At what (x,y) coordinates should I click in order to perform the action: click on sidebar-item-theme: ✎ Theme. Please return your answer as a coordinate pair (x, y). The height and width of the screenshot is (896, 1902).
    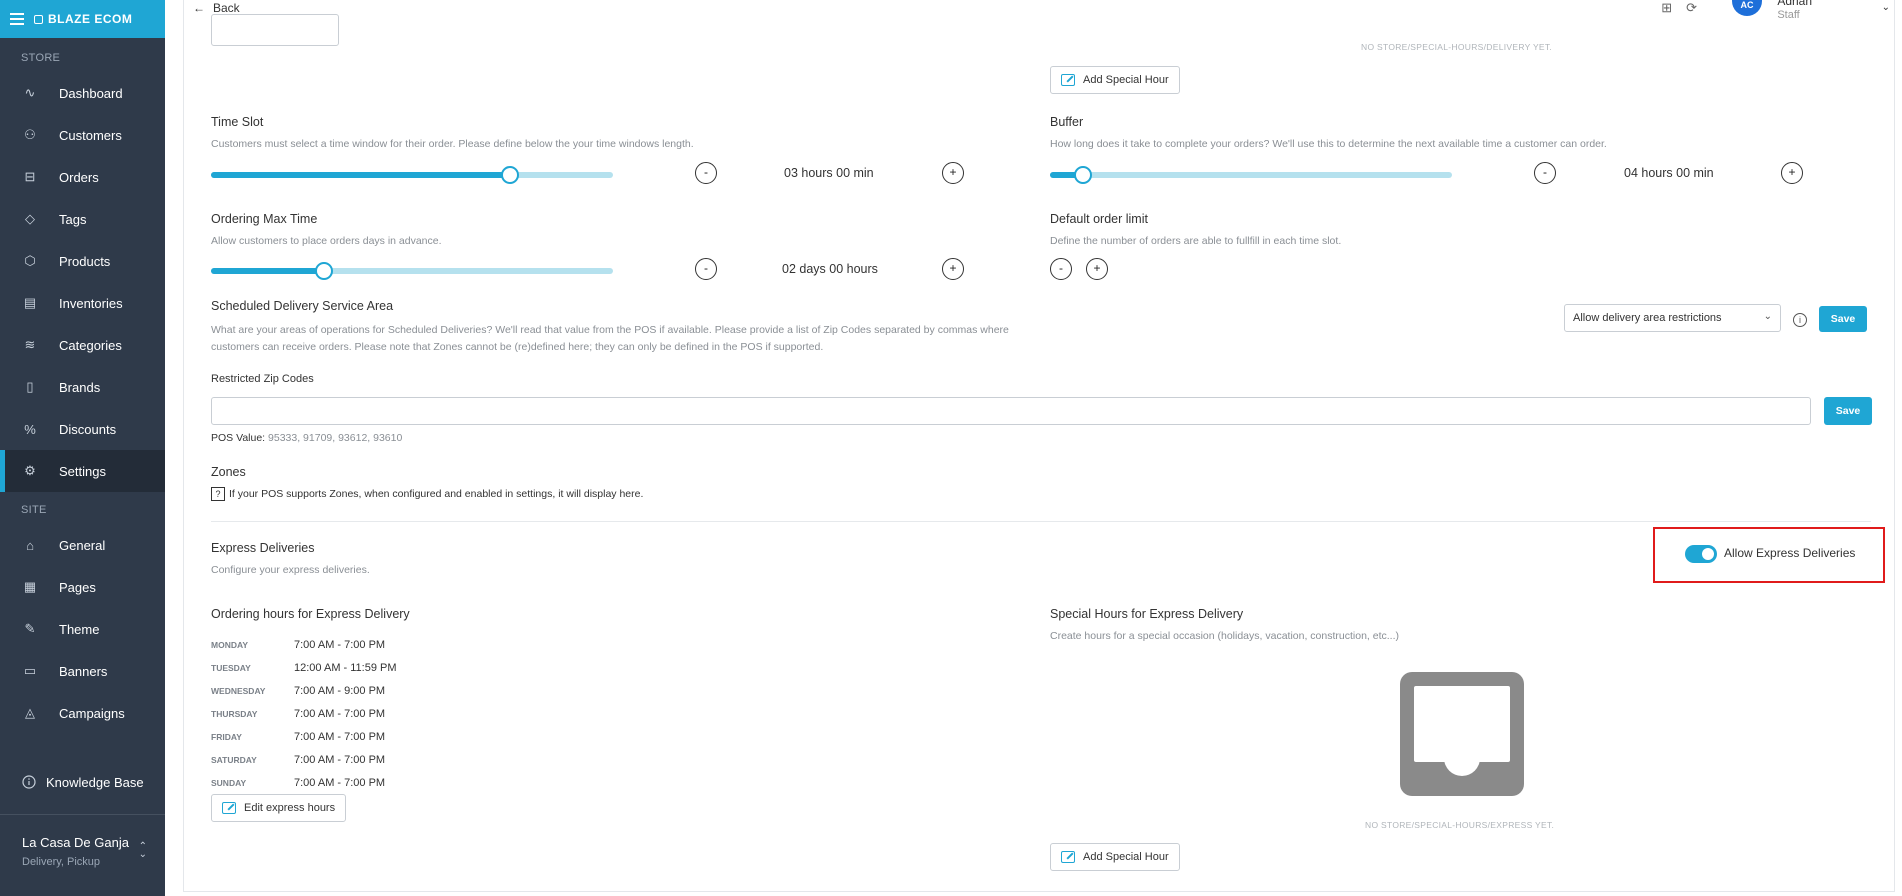
    Looking at the image, I should click on (82, 629).